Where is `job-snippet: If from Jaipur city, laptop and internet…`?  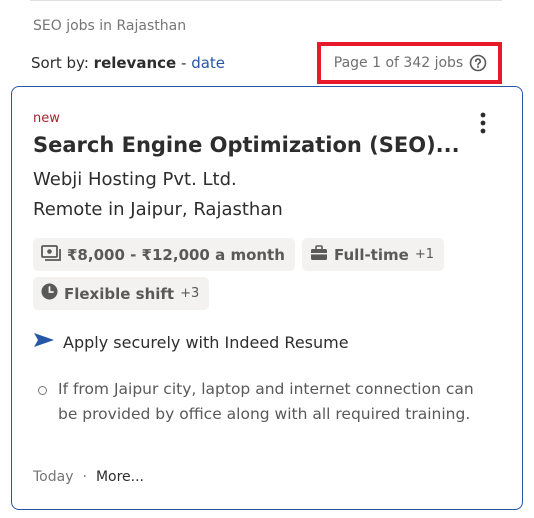 job-snippet: If from Jaipur city, laptop and internet… is located at coordinates (263, 402).